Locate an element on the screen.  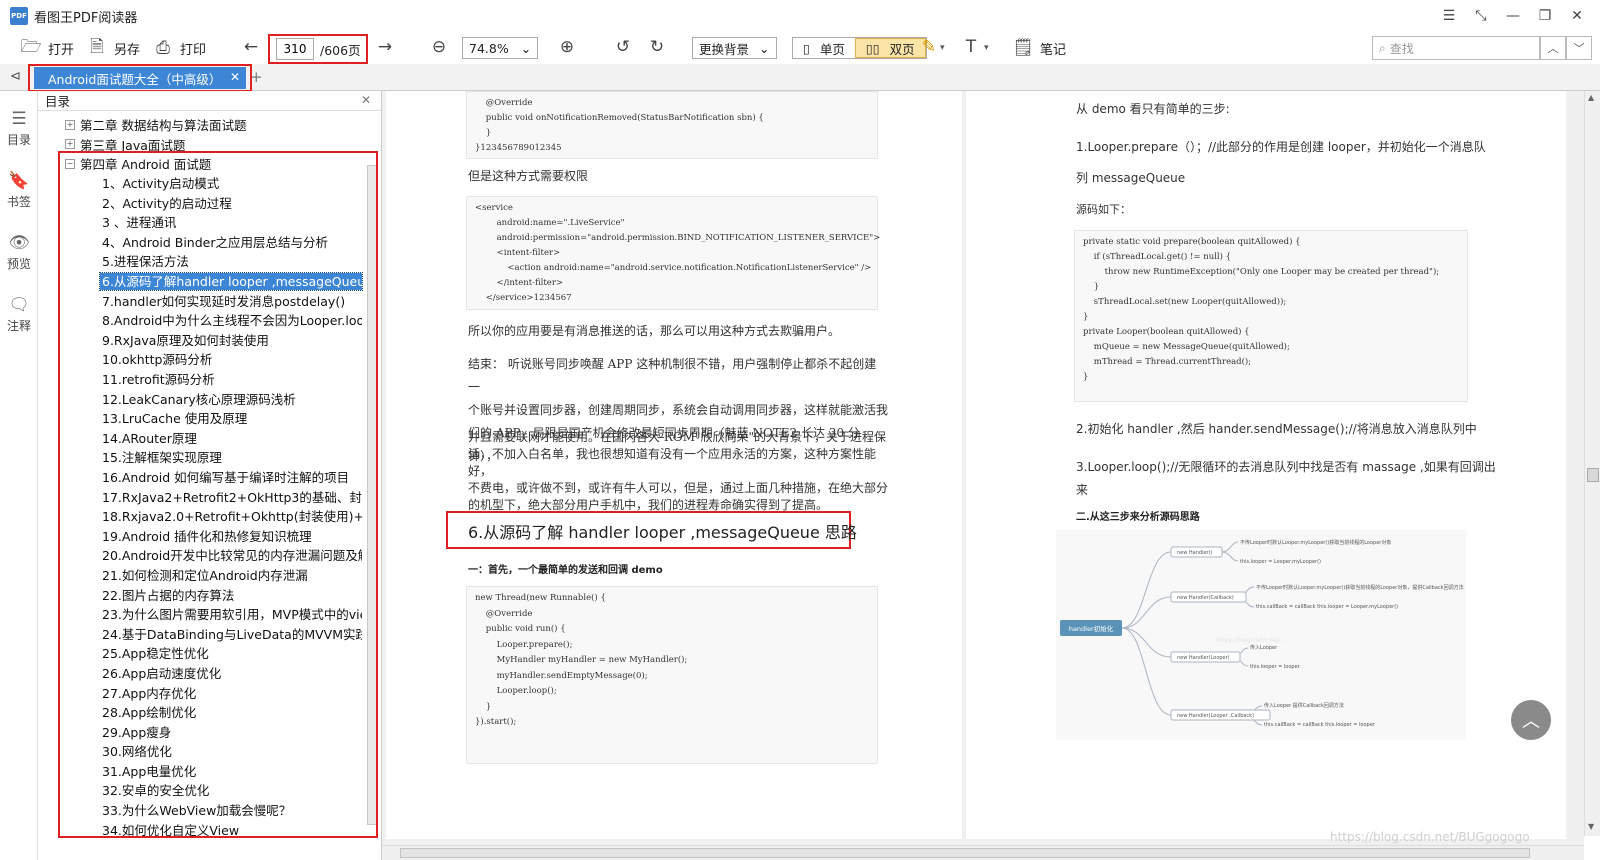
zoom-select: 74.8% ⌄ is located at coordinates (500, 48).